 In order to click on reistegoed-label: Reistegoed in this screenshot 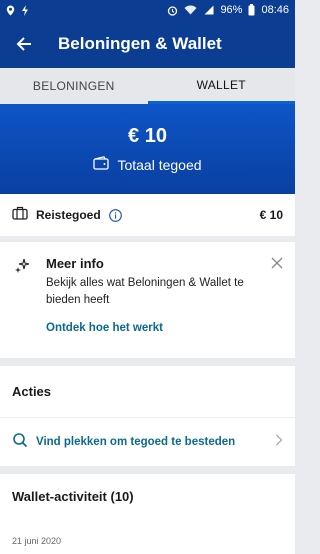, I will do `click(68, 215)`.